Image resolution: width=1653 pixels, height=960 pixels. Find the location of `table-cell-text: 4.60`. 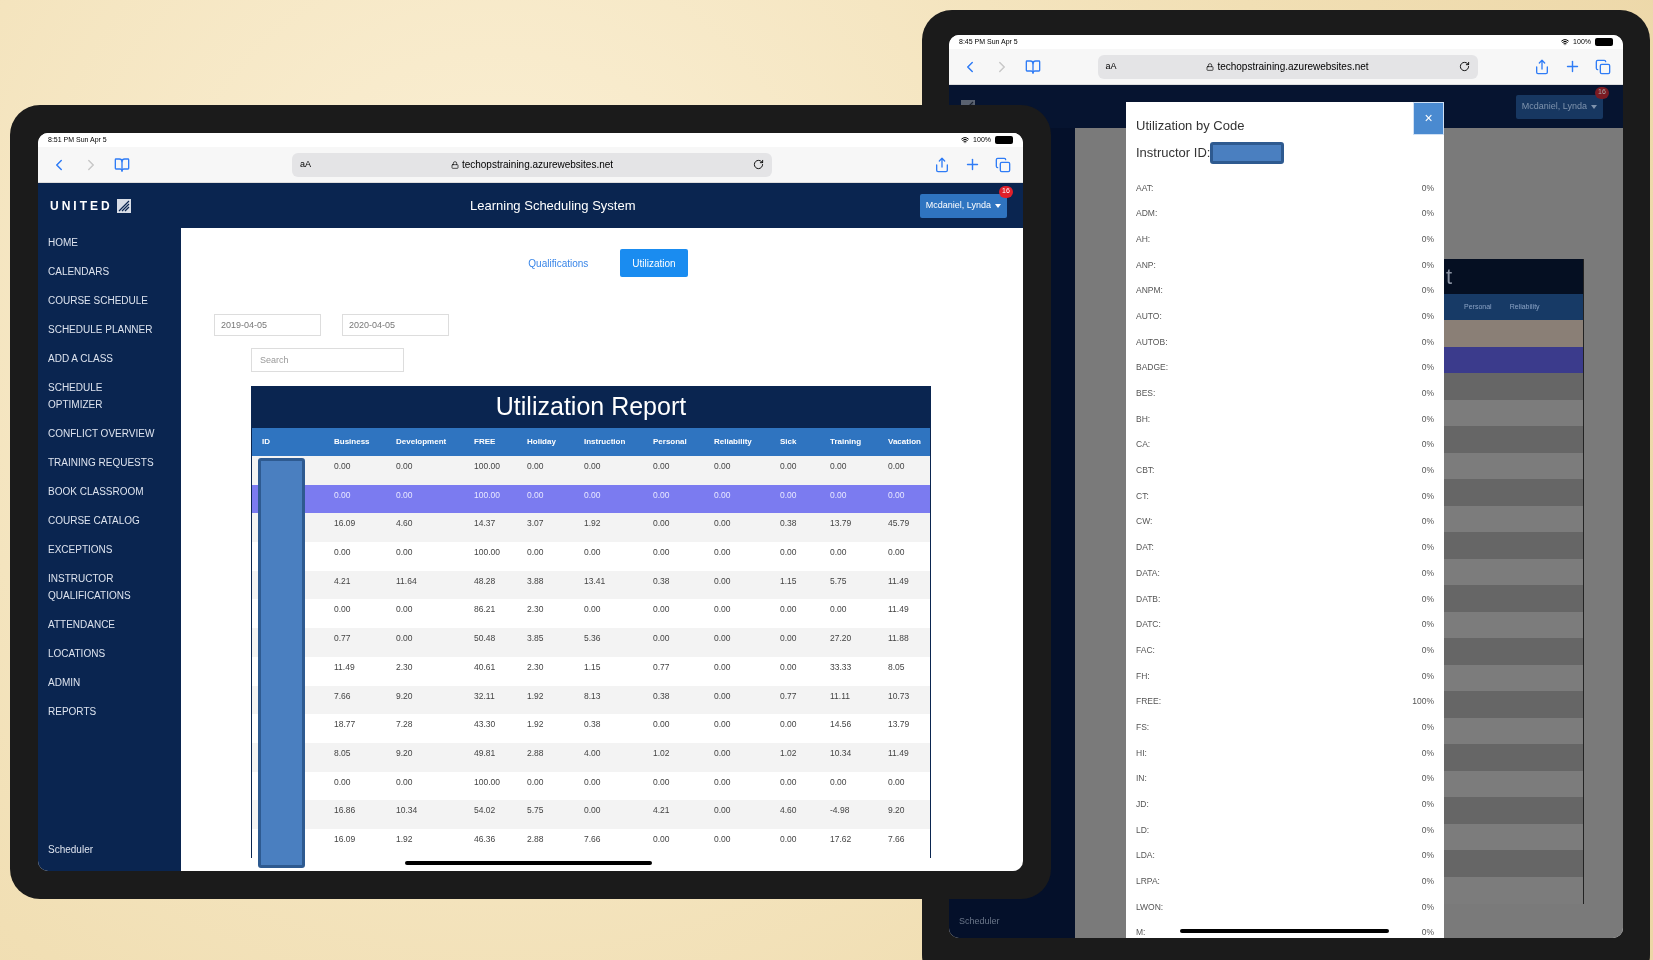

table-cell-text: 4.60 is located at coordinates (404, 524).